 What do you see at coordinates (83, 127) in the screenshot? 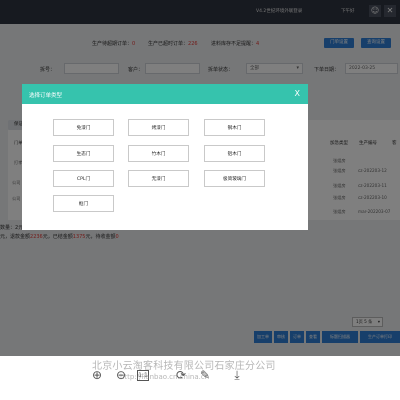
I see `type-button-mianqi: 免漆门` at bounding box center [83, 127].